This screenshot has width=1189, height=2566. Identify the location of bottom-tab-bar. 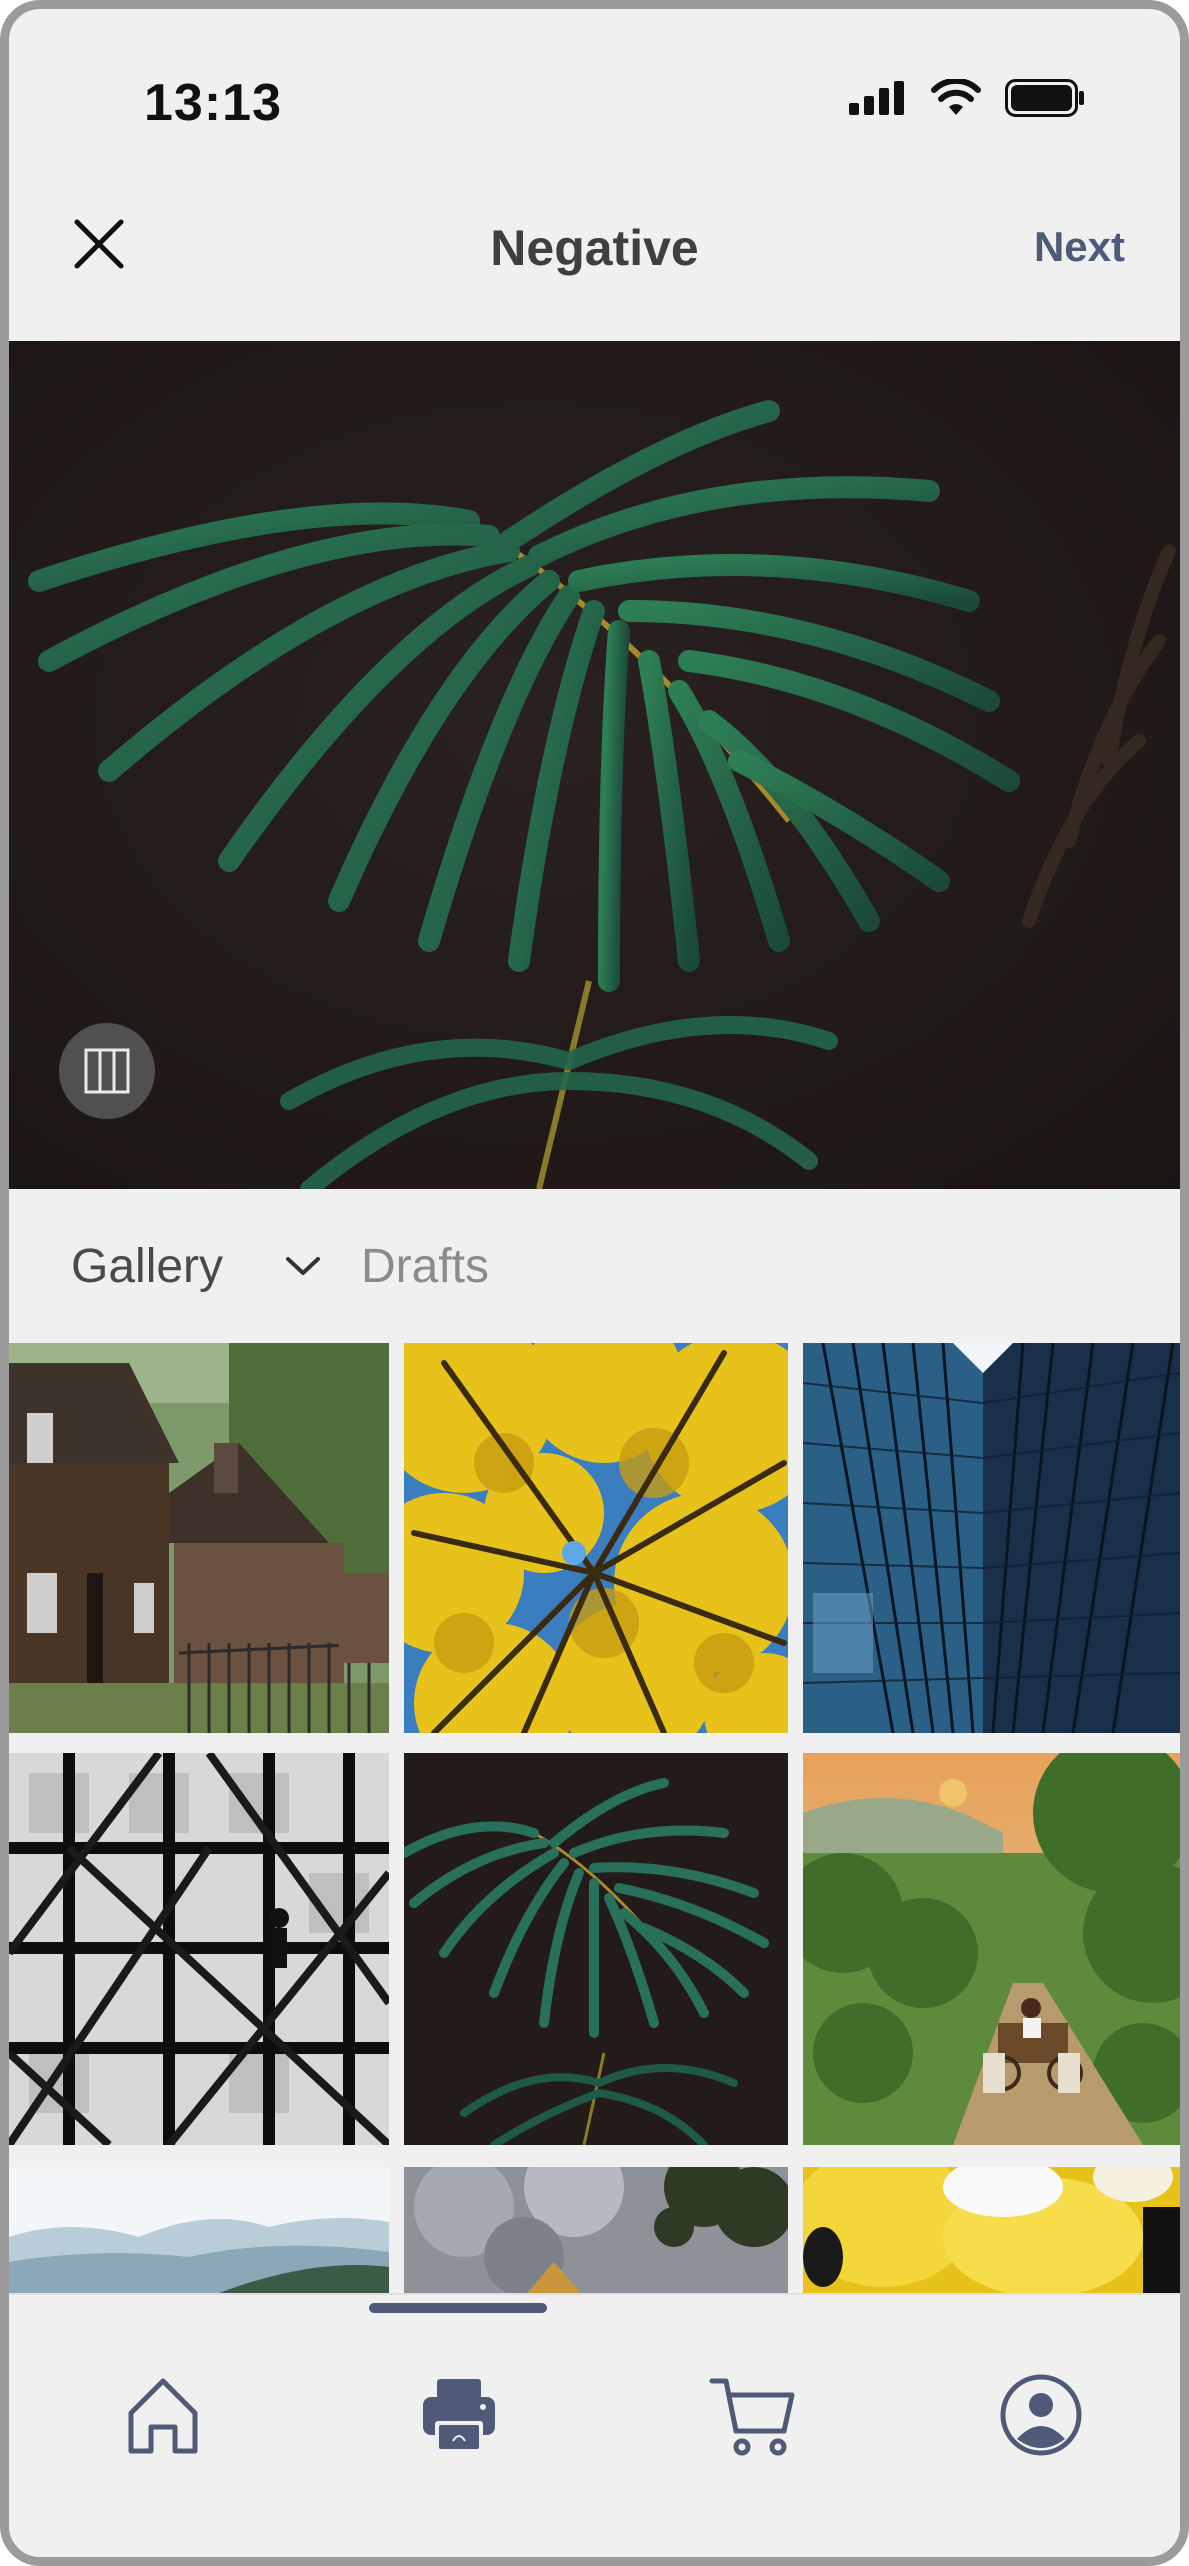
(594, 2425).